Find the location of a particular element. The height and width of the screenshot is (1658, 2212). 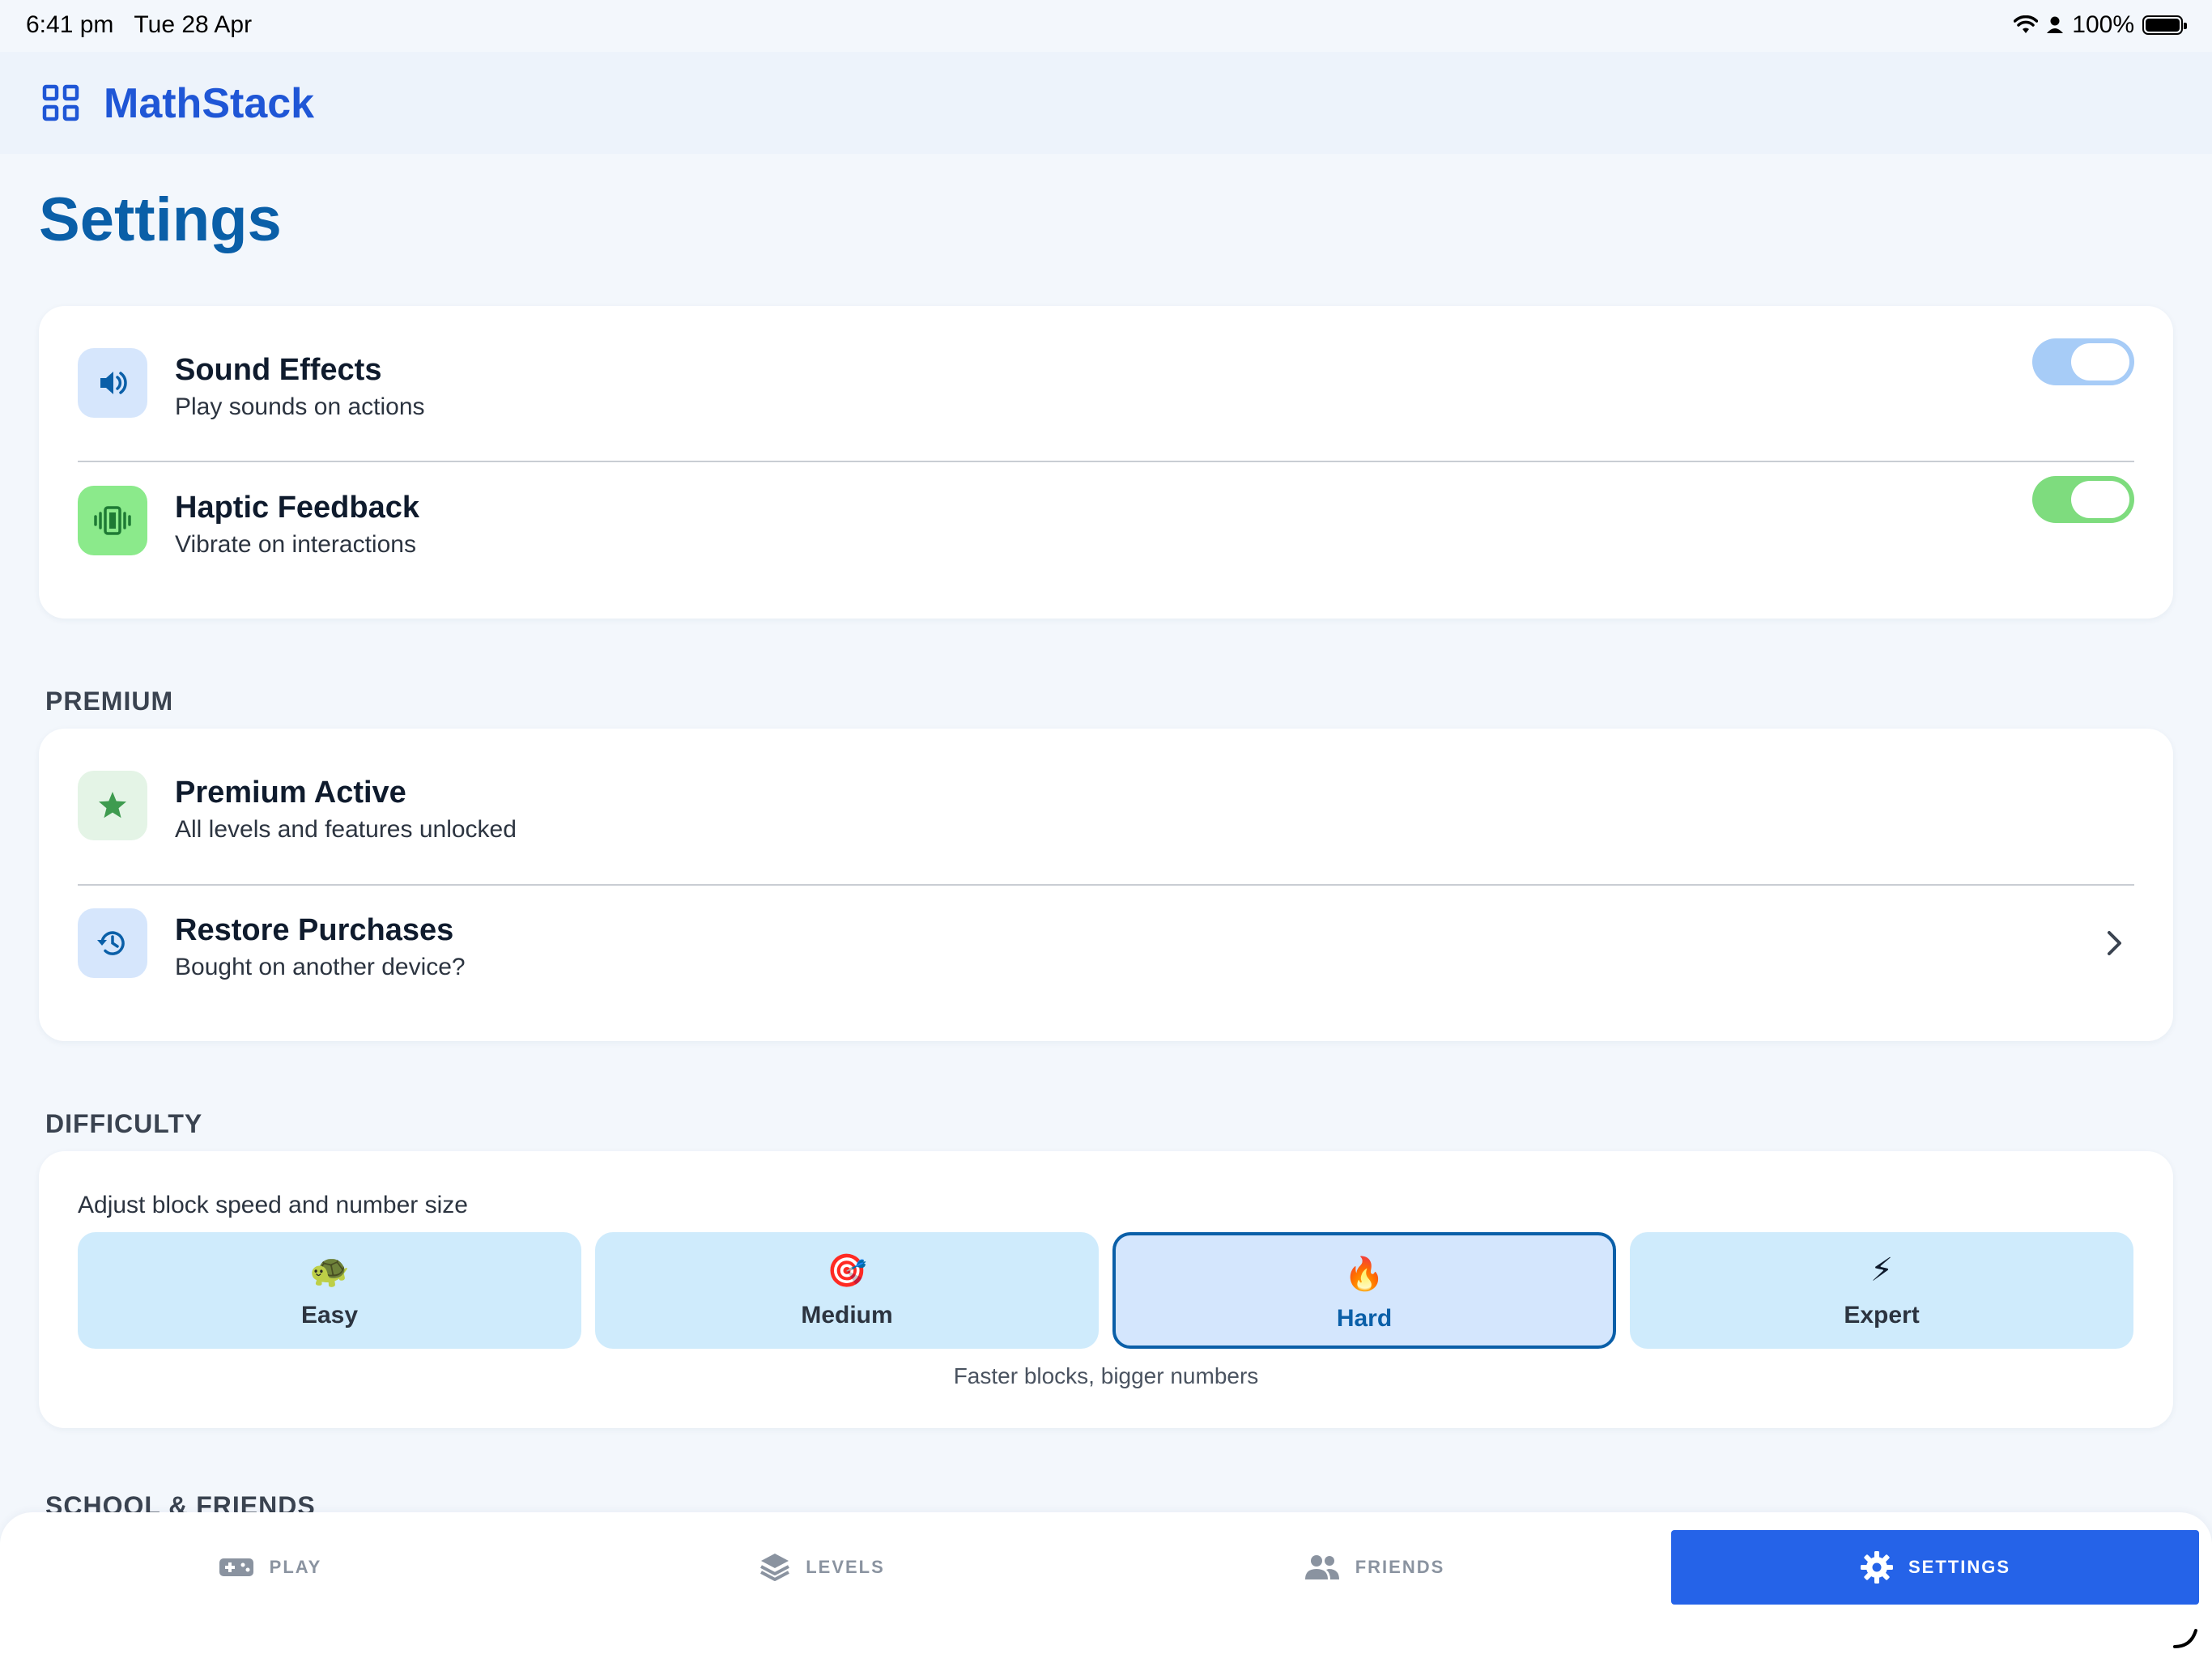

difficulty-hard-label: Hard is located at coordinates (1364, 1318).